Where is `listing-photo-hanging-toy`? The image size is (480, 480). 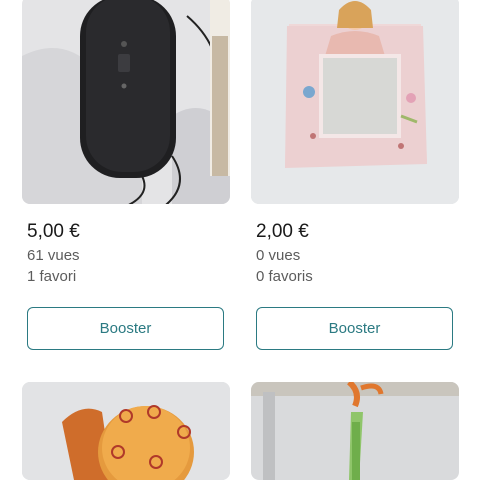
listing-photo-hanging-toy is located at coordinates (355, 431).